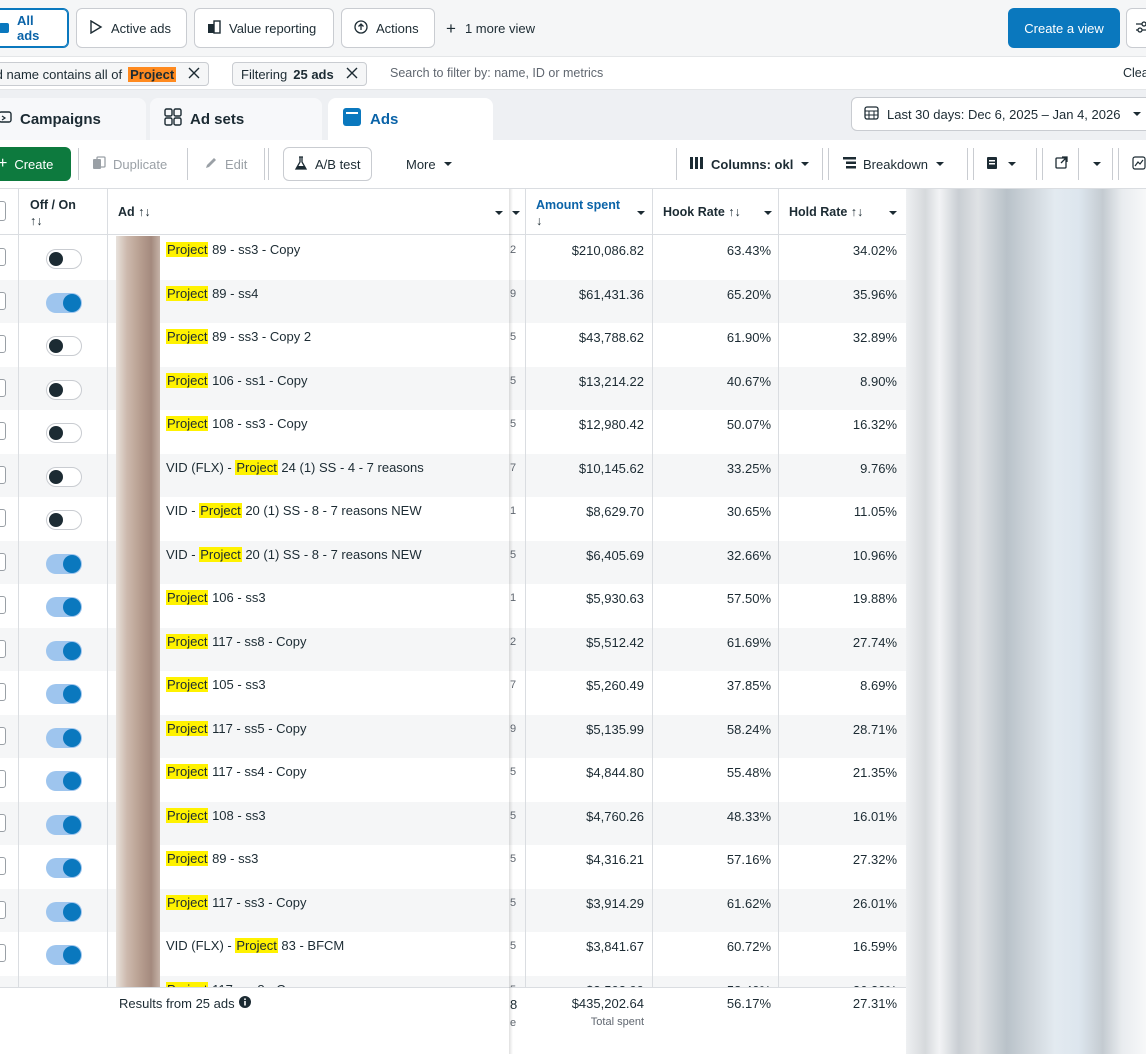 The width and height of the screenshot is (1146, 1054). Describe the element at coordinates (893, 214) in the screenshot. I see `header-hold-menu` at that location.